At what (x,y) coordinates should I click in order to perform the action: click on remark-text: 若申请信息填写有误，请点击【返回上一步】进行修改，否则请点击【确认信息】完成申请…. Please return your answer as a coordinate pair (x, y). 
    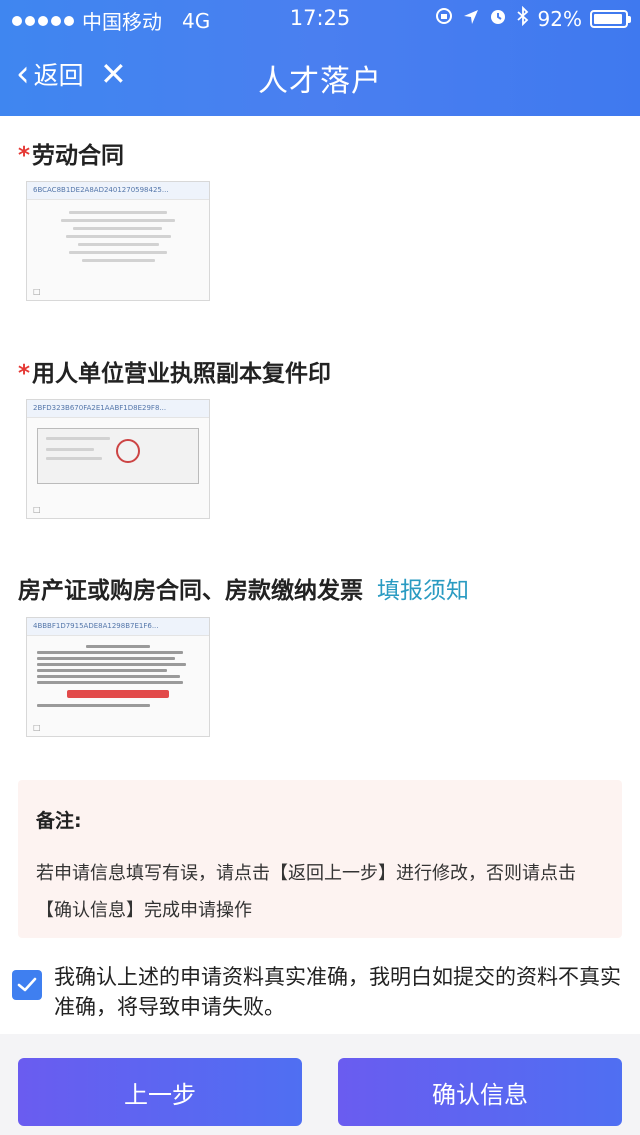
    Looking at the image, I should click on (306, 892).